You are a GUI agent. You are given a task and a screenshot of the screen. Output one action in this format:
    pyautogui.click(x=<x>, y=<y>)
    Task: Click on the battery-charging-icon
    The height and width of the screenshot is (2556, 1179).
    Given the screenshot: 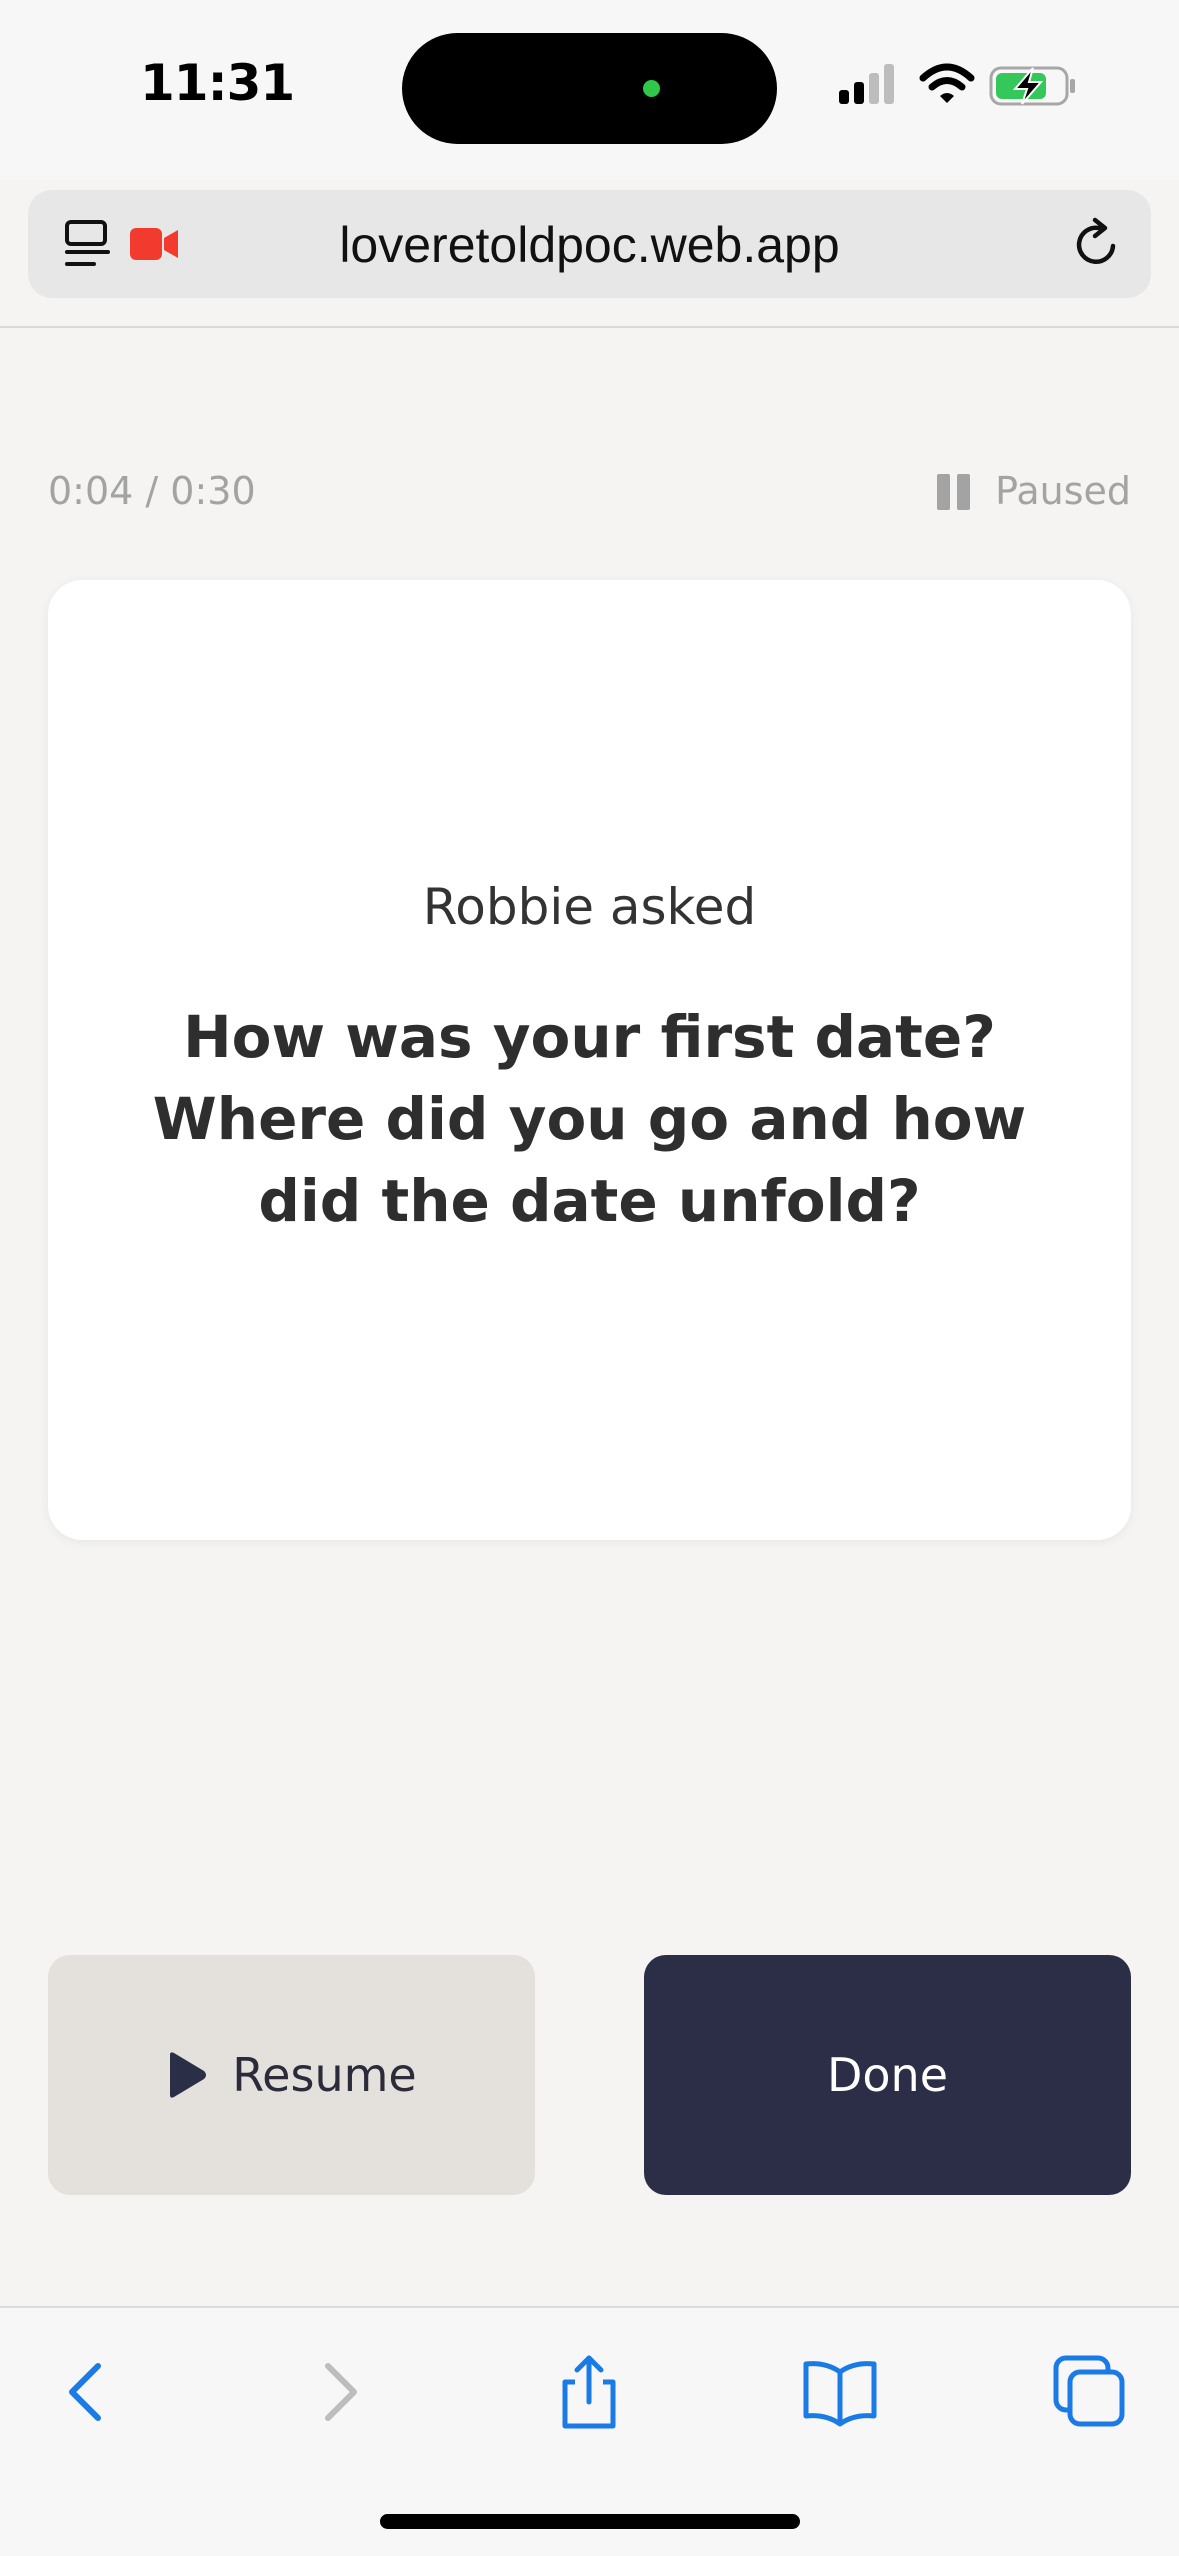 What is the action you would take?
    pyautogui.click(x=1032, y=86)
    